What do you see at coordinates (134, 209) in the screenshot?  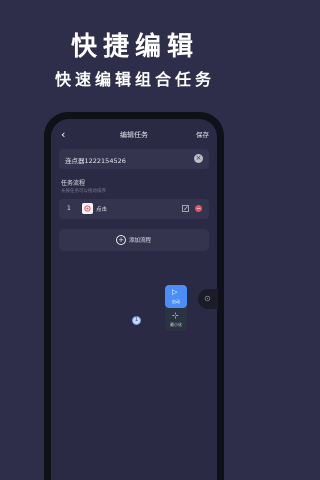 I see `list-item: 1 点击 −` at bounding box center [134, 209].